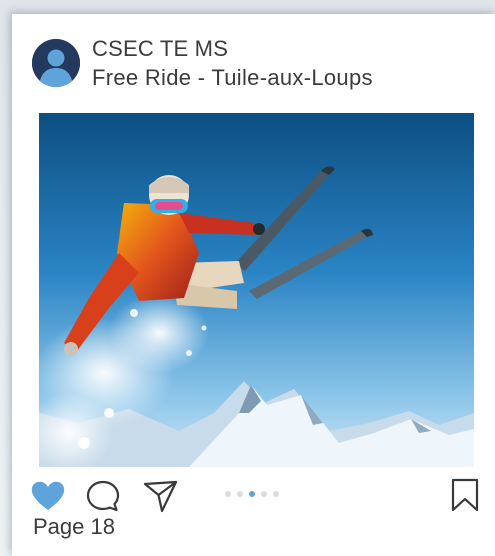 This screenshot has height=556, width=495. What do you see at coordinates (56, 63) in the screenshot?
I see `user-avatar-icon` at bounding box center [56, 63].